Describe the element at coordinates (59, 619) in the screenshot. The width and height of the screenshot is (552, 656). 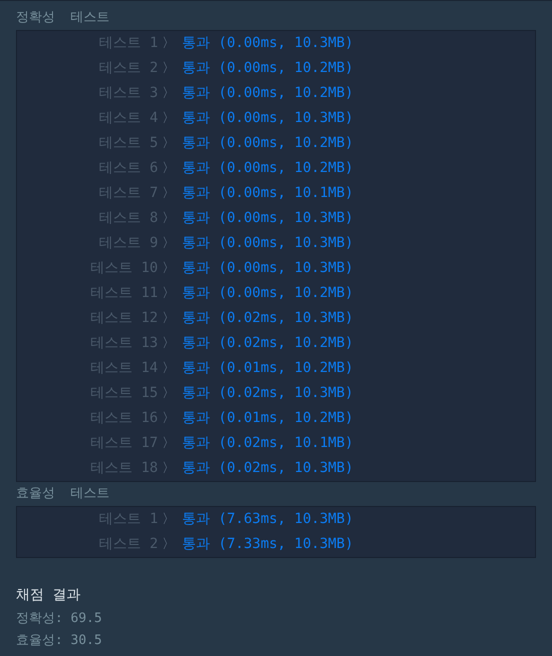
I see `score-text: 정확성: 69.5` at that location.